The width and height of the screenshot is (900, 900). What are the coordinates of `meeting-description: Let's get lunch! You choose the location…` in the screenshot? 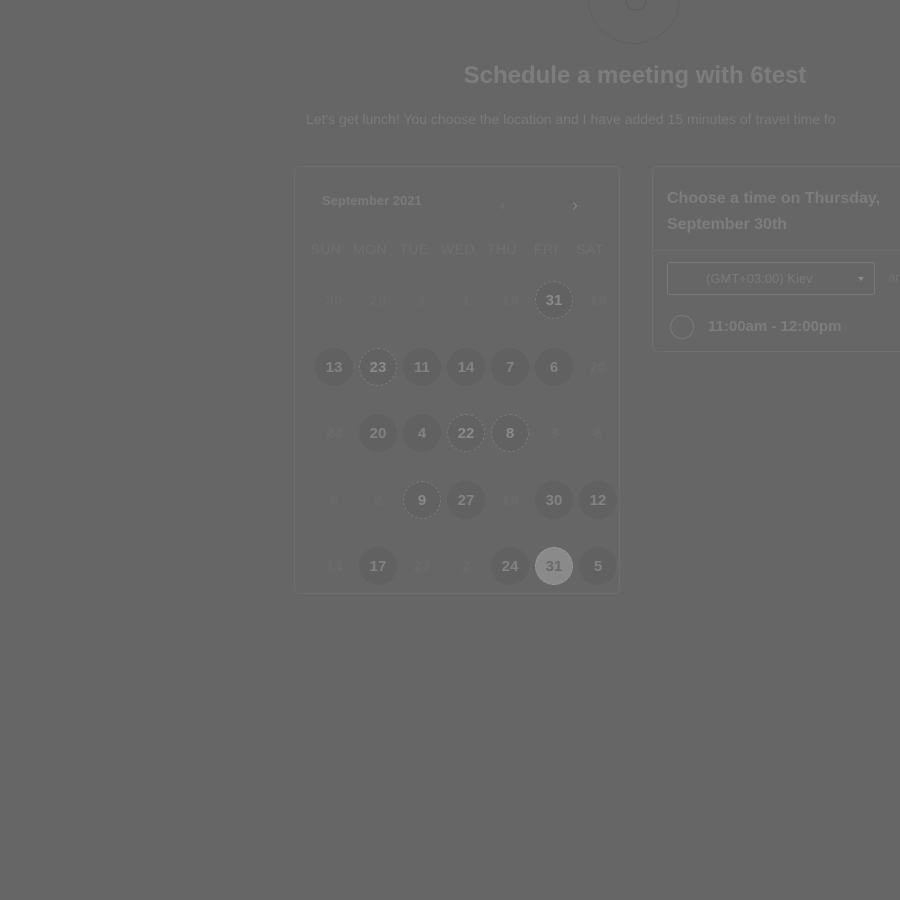 It's located at (571, 119).